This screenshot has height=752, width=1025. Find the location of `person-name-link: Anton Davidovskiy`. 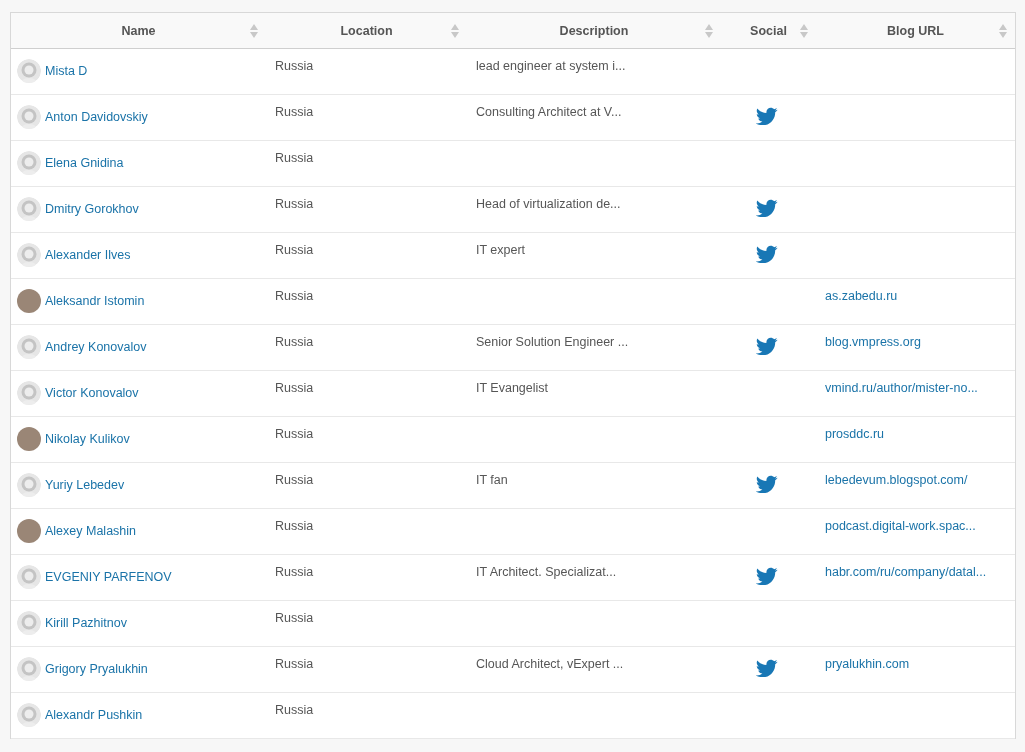

person-name-link: Anton Davidovskiy is located at coordinates (96, 117).